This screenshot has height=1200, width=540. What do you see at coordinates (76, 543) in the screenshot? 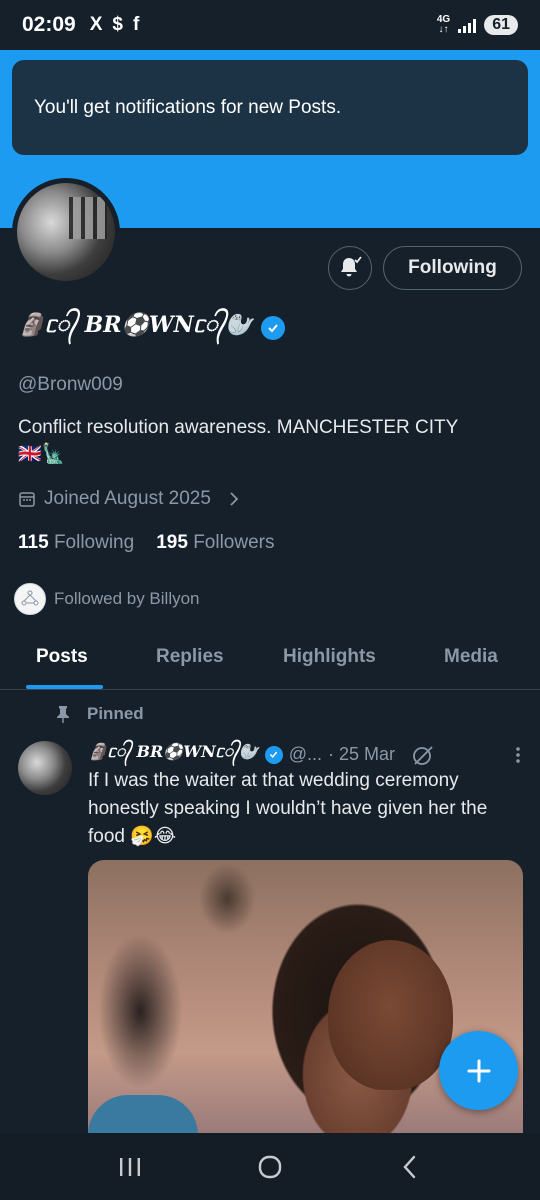
I see `following-stat: 115 Following` at bounding box center [76, 543].